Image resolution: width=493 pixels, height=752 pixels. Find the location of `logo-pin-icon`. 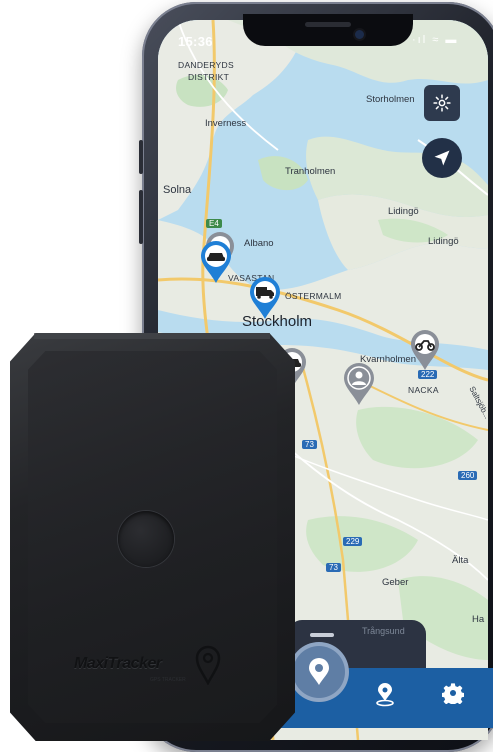

logo-pin-icon is located at coordinates (208, 665).